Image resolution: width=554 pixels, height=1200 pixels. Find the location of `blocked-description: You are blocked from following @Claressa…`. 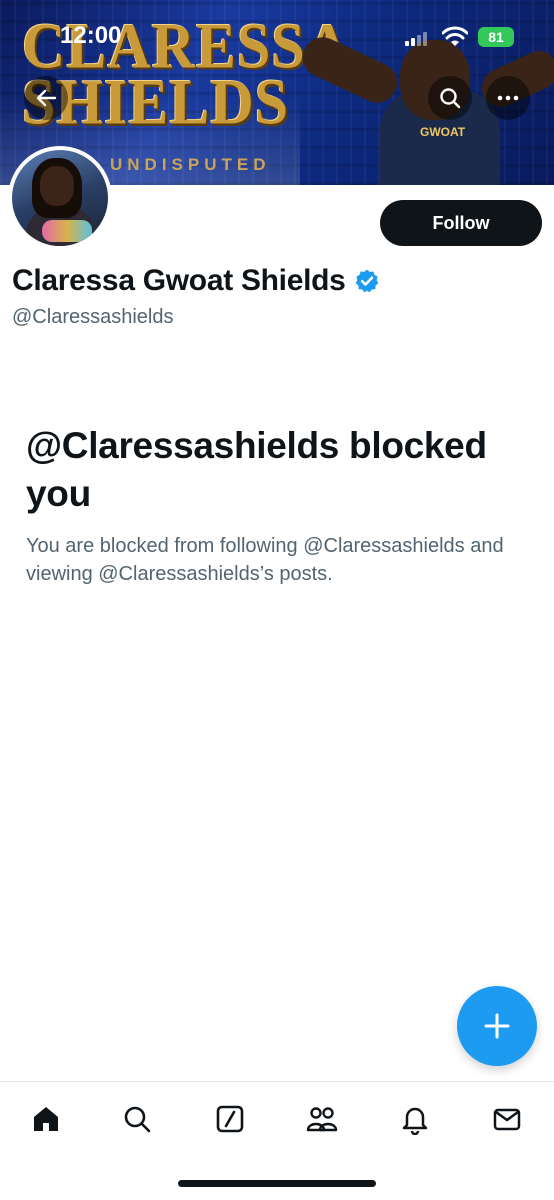

blocked-description: You are blocked from following @Claressa… is located at coordinates (265, 560).